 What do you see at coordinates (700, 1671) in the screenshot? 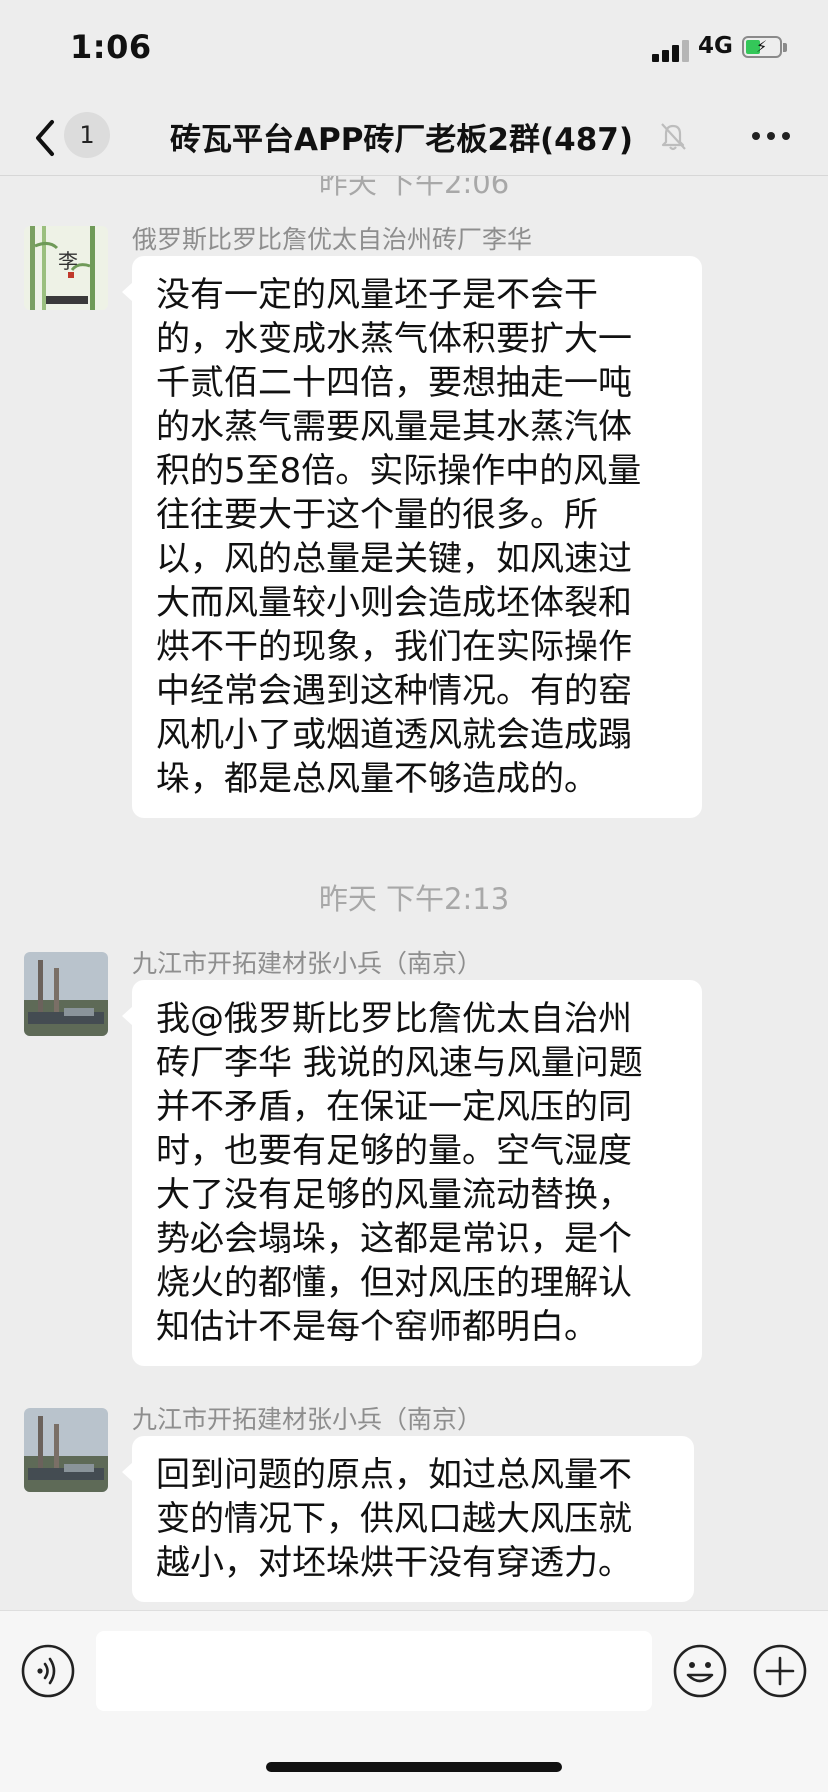
I see `emoji-icon` at bounding box center [700, 1671].